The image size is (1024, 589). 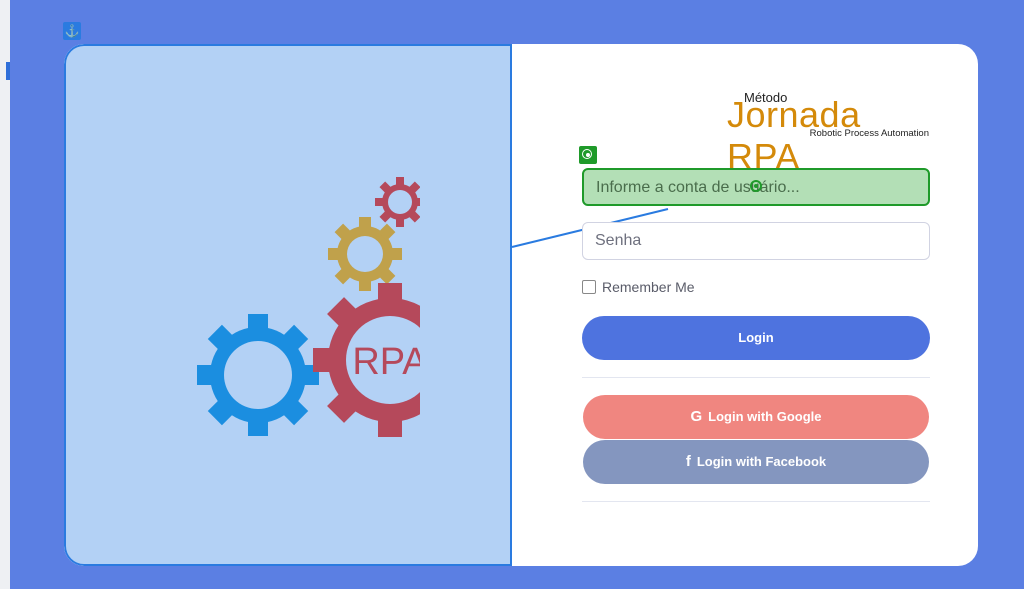 What do you see at coordinates (397, 202) in the screenshot?
I see `small-red-gear-icon` at bounding box center [397, 202].